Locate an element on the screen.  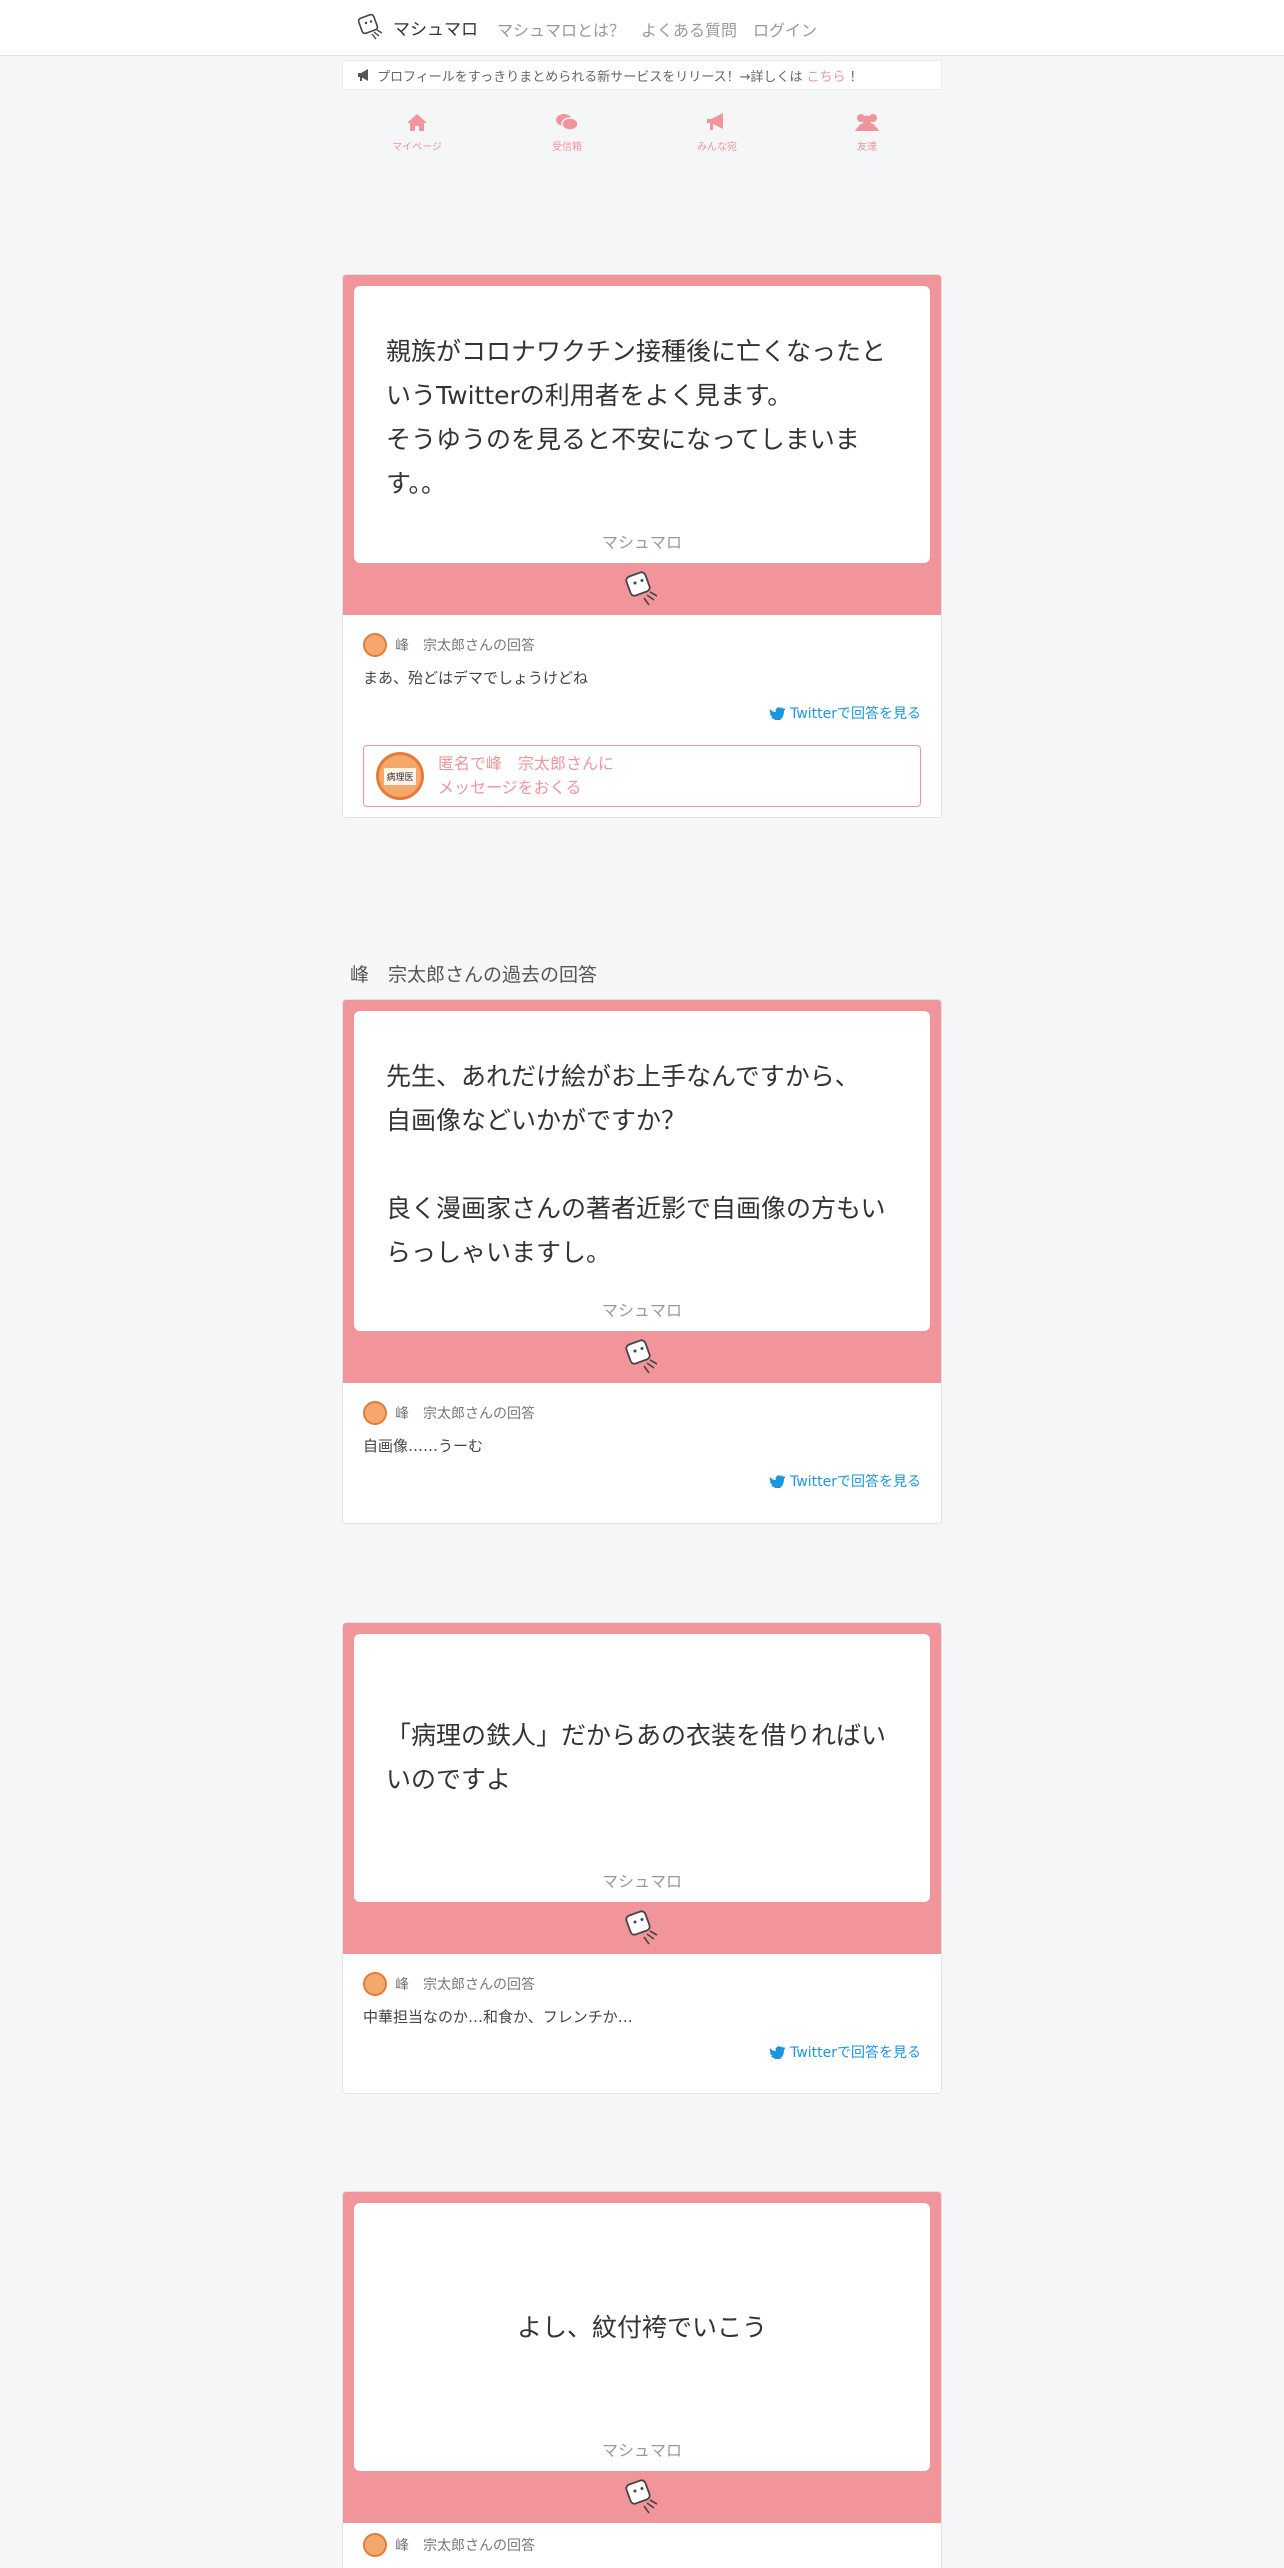
brand-link: マシュマロ is located at coordinates (416, 27).